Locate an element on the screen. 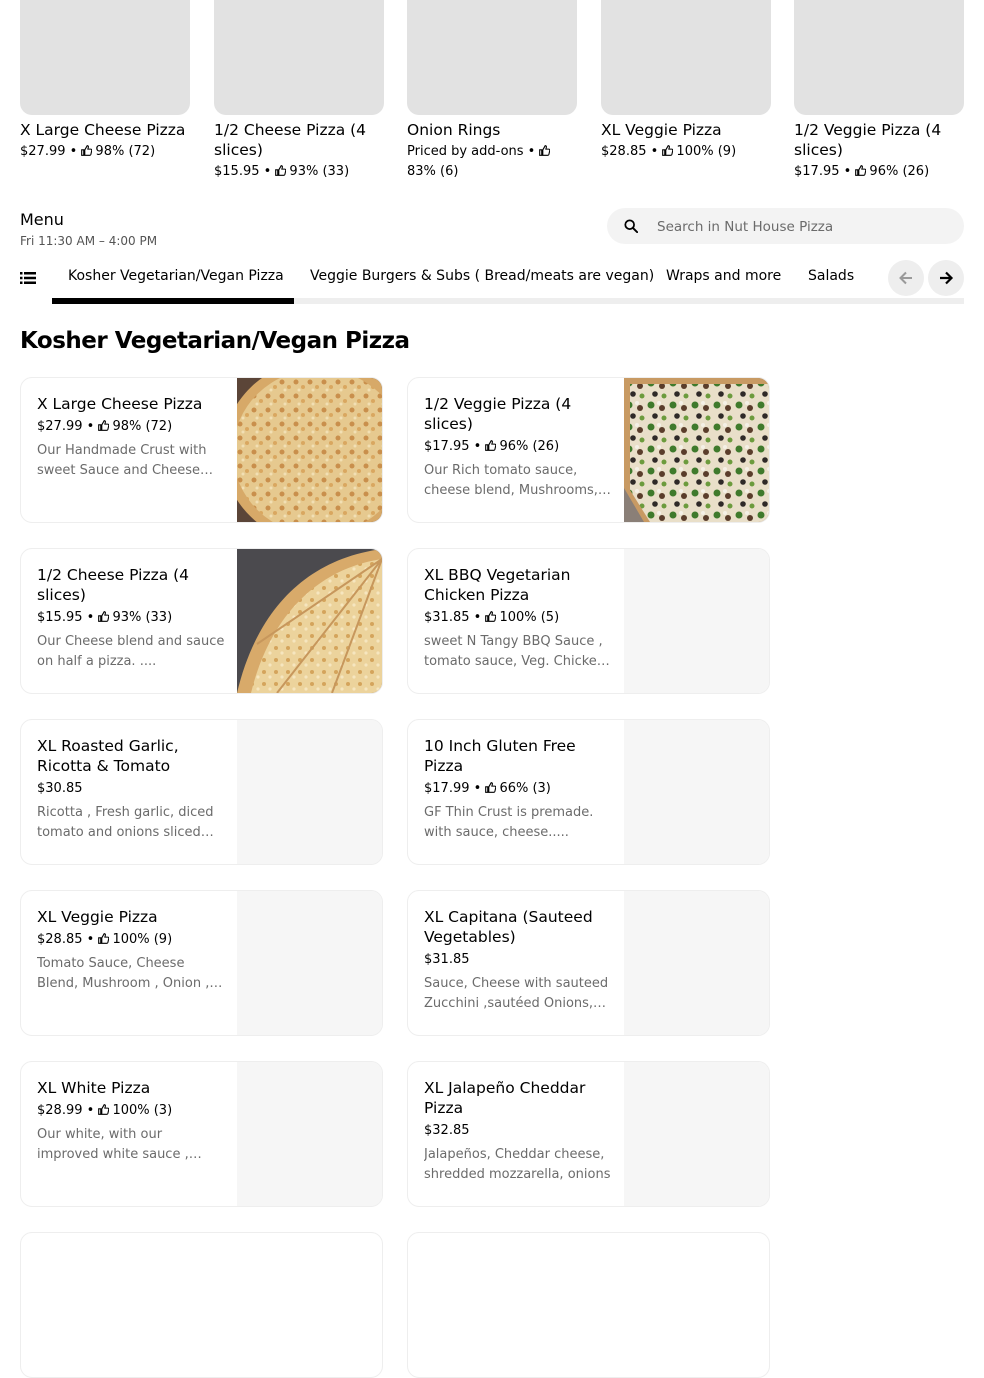 The width and height of the screenshot is (984, 1378). menu-item-price: $27.99 is located at coordinates (60, 426).